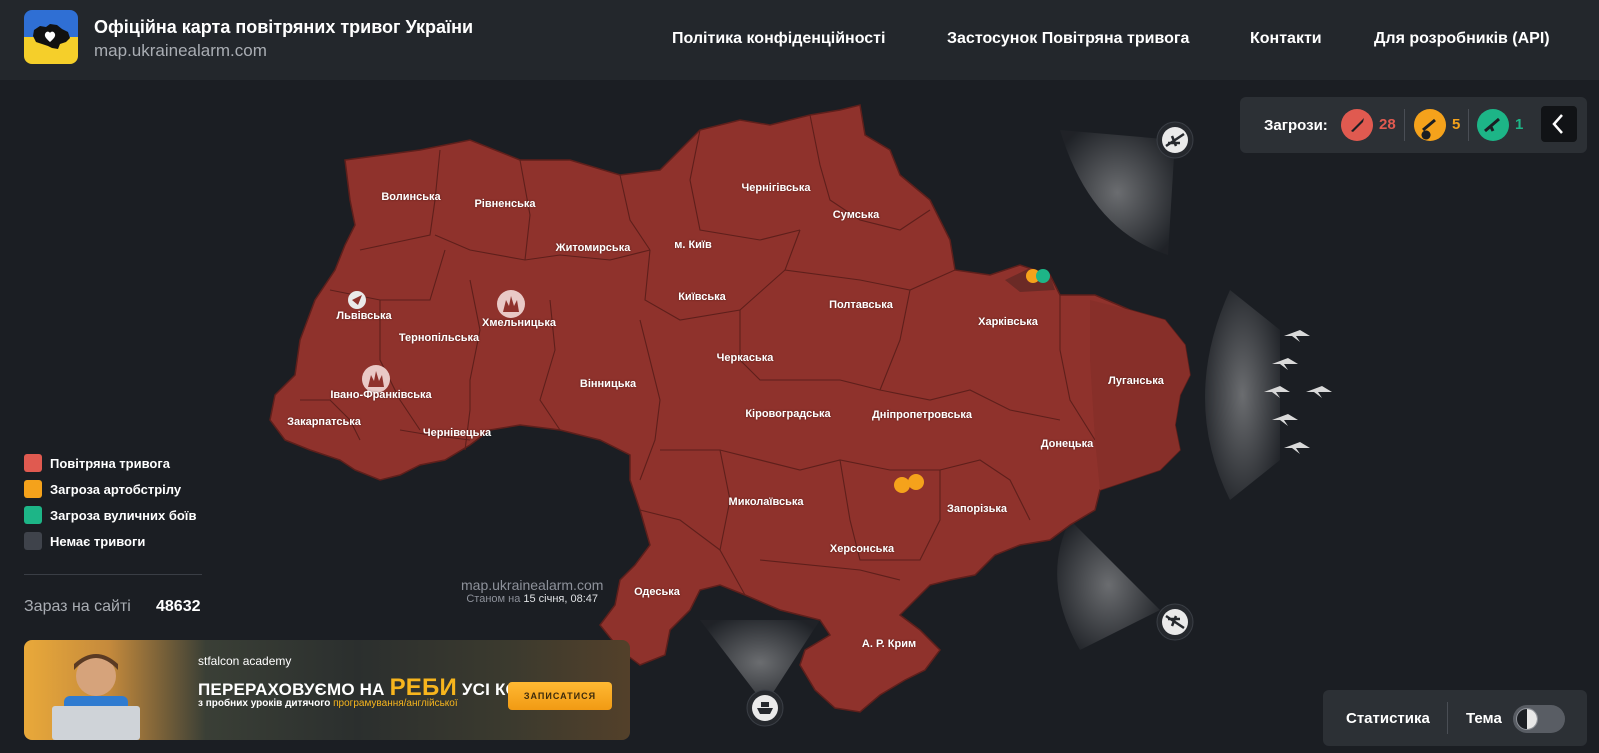 Image resolution: width=1599 pixels, height=753 pixels. Describe the element at coordinates (457, 433) in the screenshot. I see `region-label-chernivetska: Чернівецька` at that location.